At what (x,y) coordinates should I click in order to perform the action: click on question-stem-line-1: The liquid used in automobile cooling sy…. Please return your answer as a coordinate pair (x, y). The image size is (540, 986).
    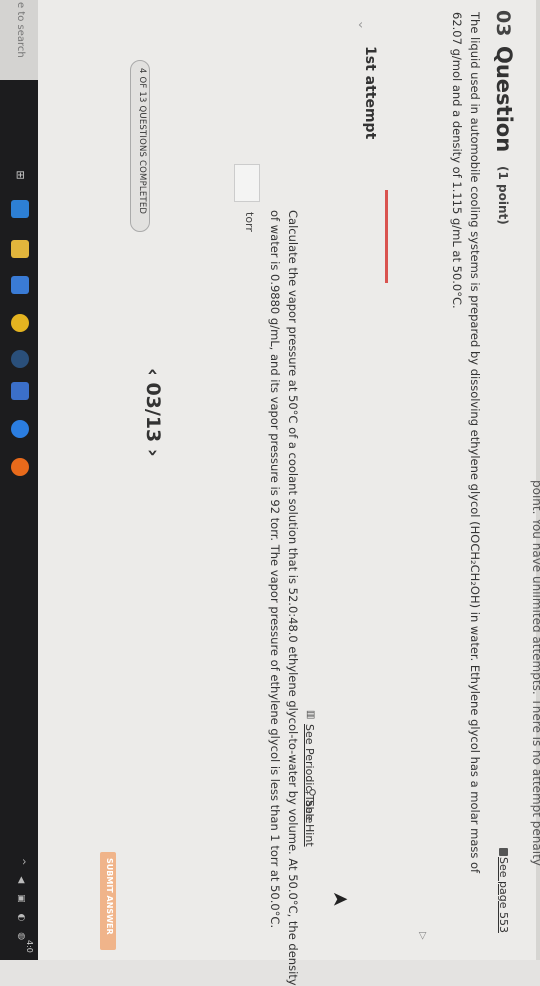
    Looking at the image, I should click on (475, 443).